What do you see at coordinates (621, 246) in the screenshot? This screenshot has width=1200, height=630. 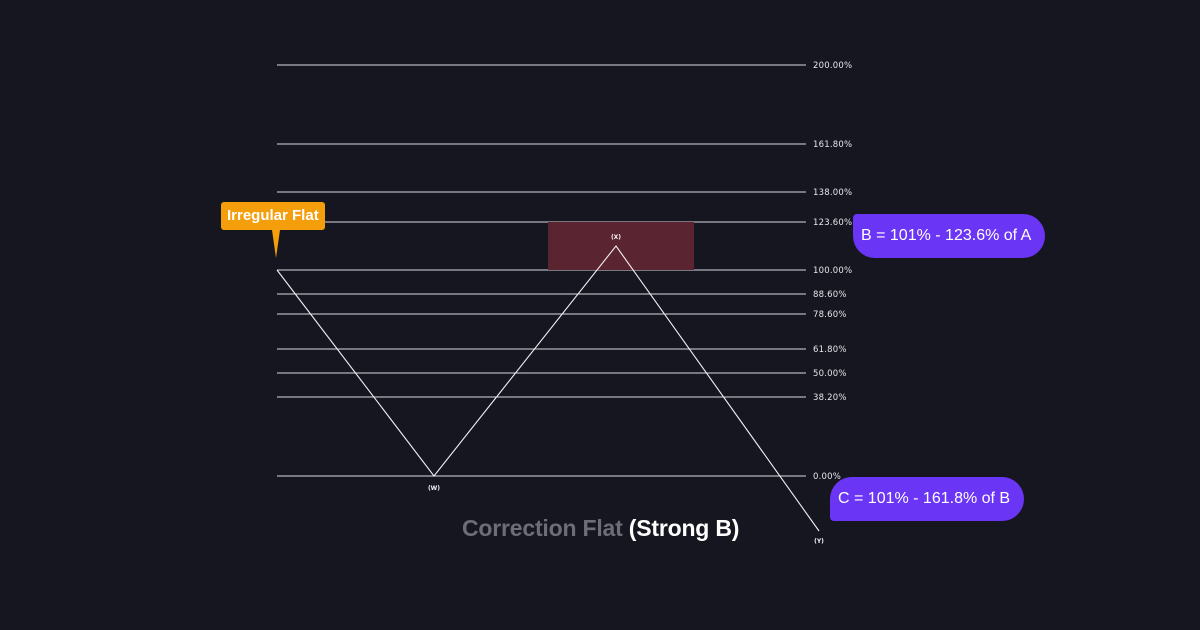 I see `b-target-zone` at bounding box center [621, 246].